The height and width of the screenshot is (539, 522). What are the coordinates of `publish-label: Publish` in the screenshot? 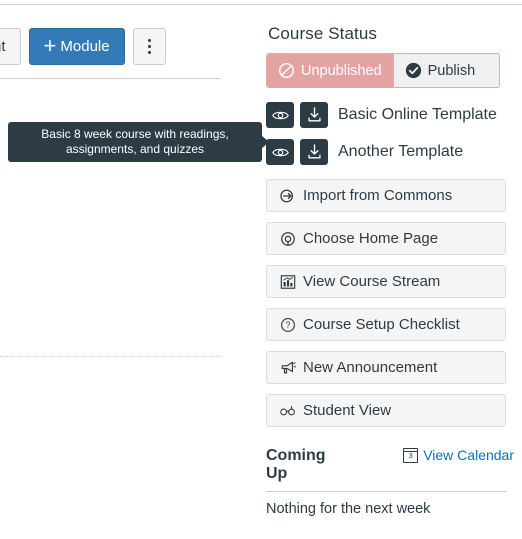 It's located at (451, 70).